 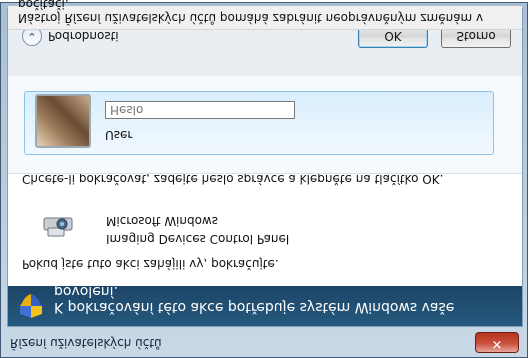 What do you see at coordinates (198, 239) in the screenshot?
I see `program-name: Imaging Devices Control Panel` at bounding box center [198, 239].